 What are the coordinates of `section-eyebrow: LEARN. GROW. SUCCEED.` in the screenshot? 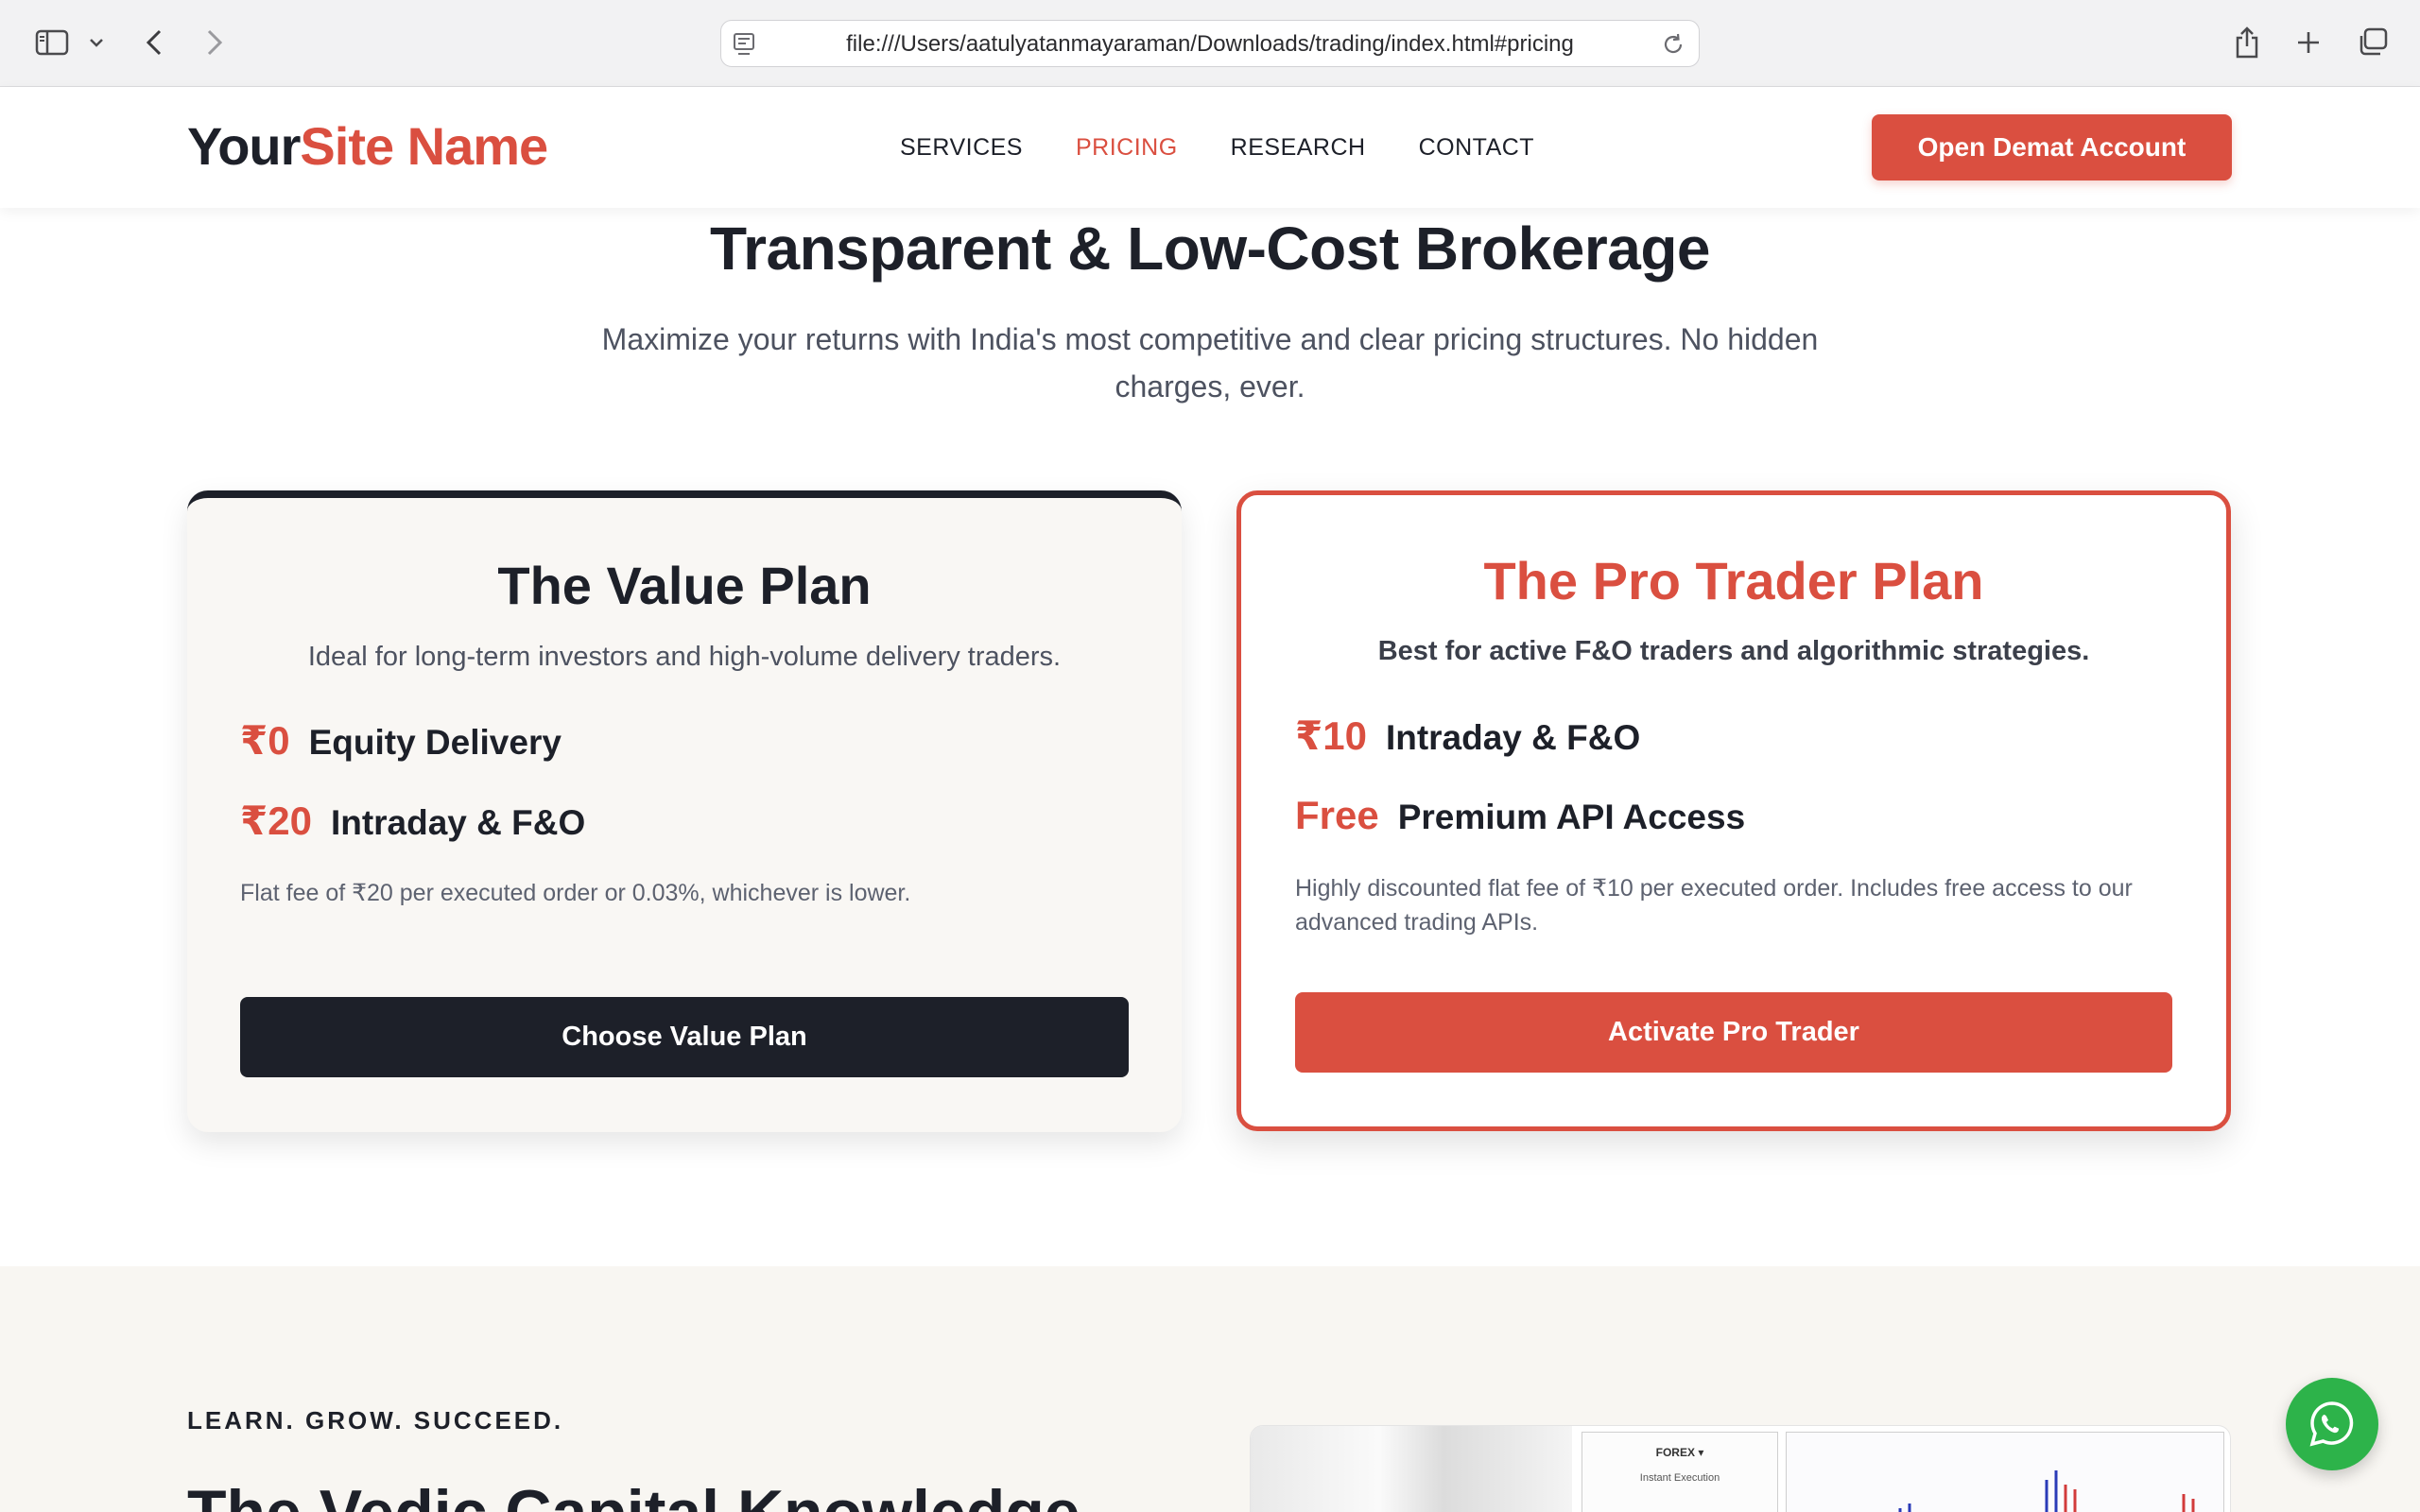 It's located at (375, 1420).